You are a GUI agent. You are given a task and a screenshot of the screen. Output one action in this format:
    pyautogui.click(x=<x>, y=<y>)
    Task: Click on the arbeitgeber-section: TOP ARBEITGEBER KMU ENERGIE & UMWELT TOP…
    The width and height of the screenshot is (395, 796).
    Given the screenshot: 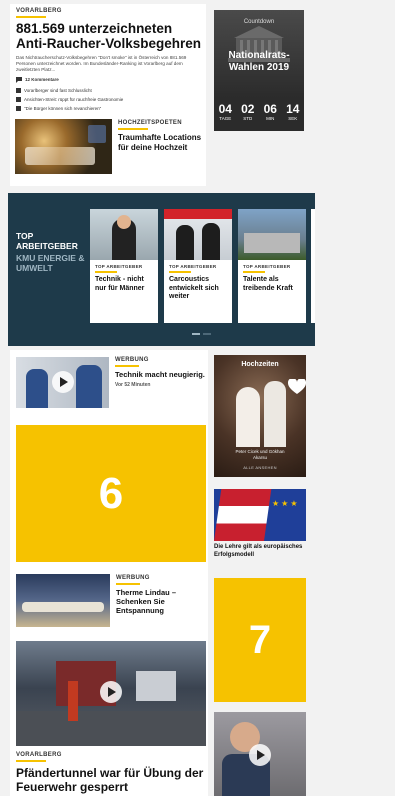 What is the action you would take?
    pyautogui.click(x=161, y=269)
    